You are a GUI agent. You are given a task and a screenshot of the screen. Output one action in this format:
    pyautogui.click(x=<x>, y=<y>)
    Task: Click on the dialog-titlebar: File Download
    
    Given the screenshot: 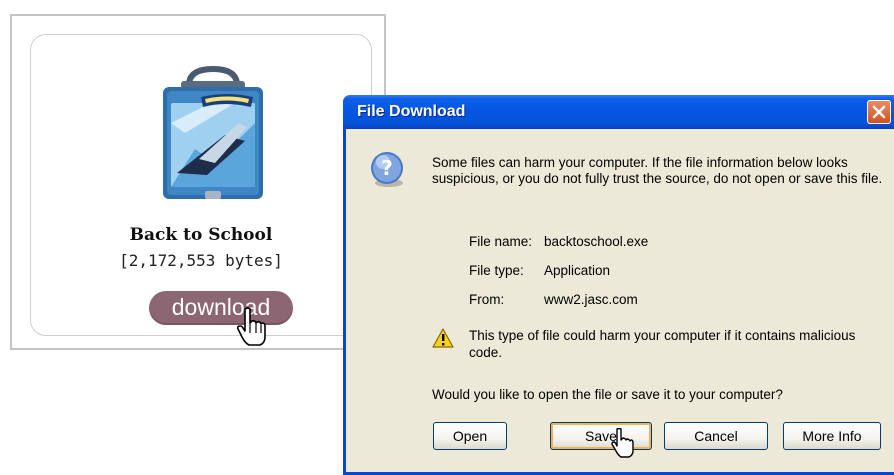 What is the action you would take?
    pyautogui.click(x=618, y=112)
    